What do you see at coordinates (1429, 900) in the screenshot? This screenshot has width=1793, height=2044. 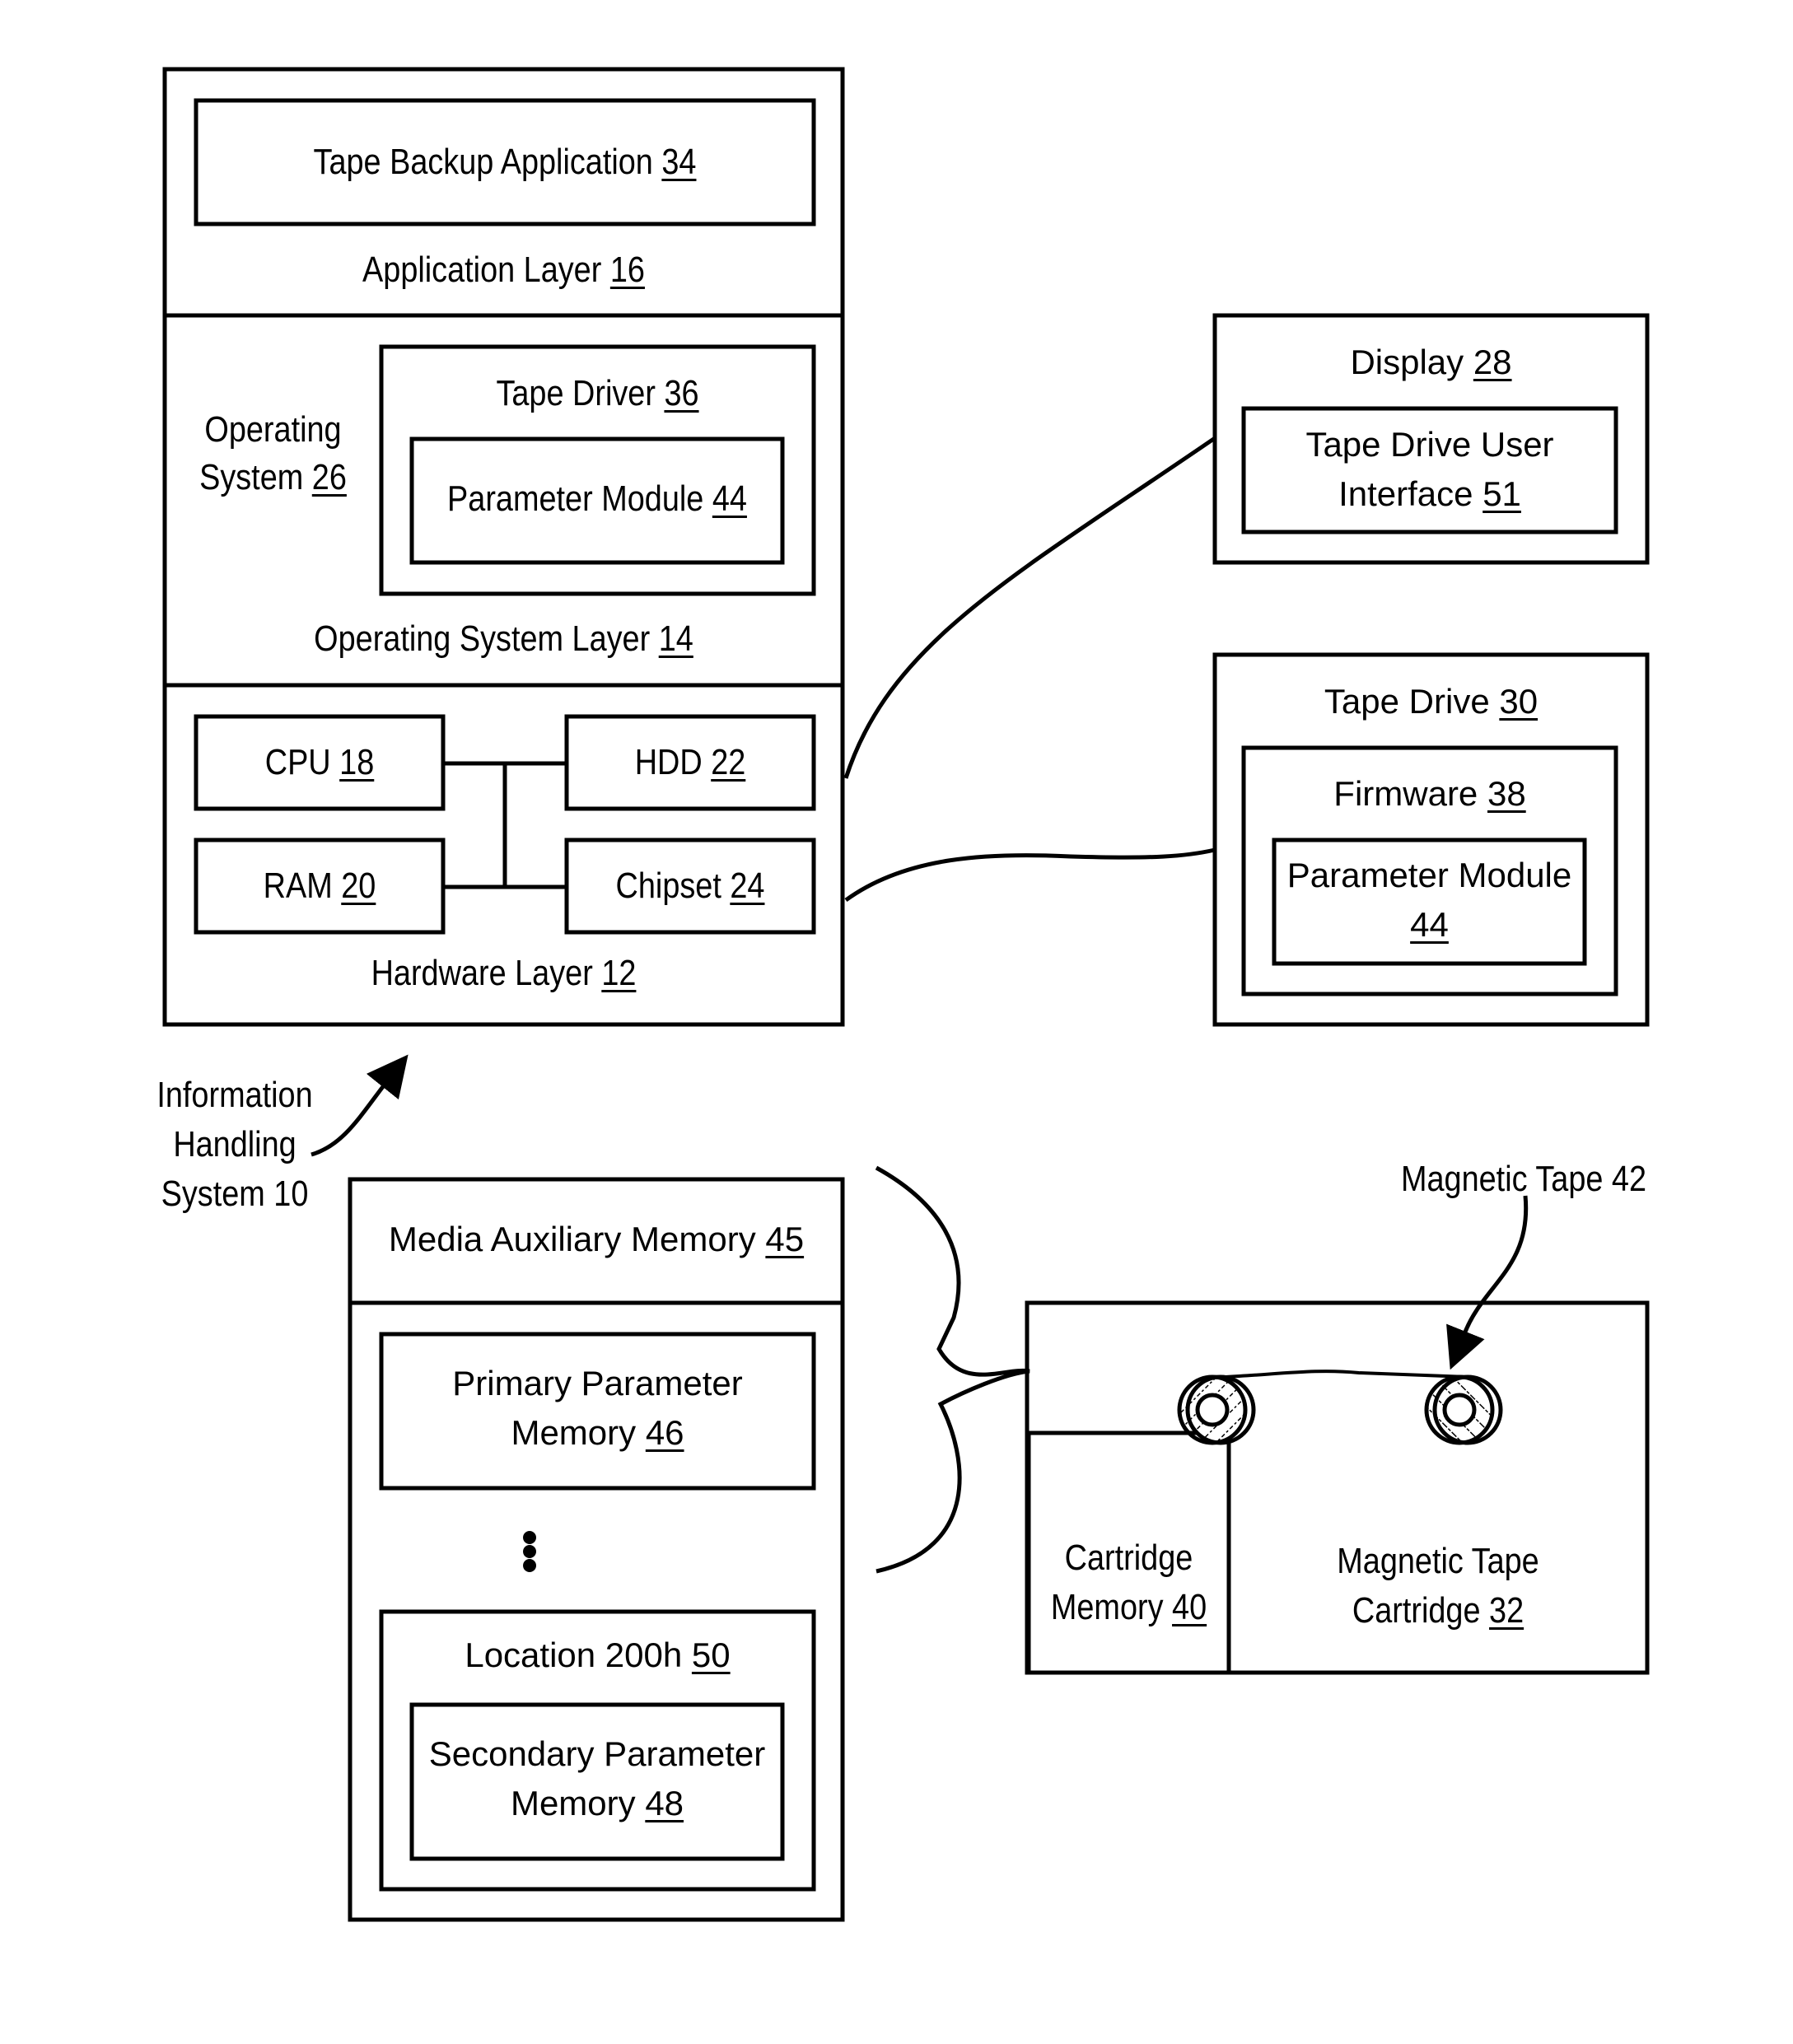 I see `firmware-parameter-module-label: Parameter Module 44` at bounding box center [1429, 900].